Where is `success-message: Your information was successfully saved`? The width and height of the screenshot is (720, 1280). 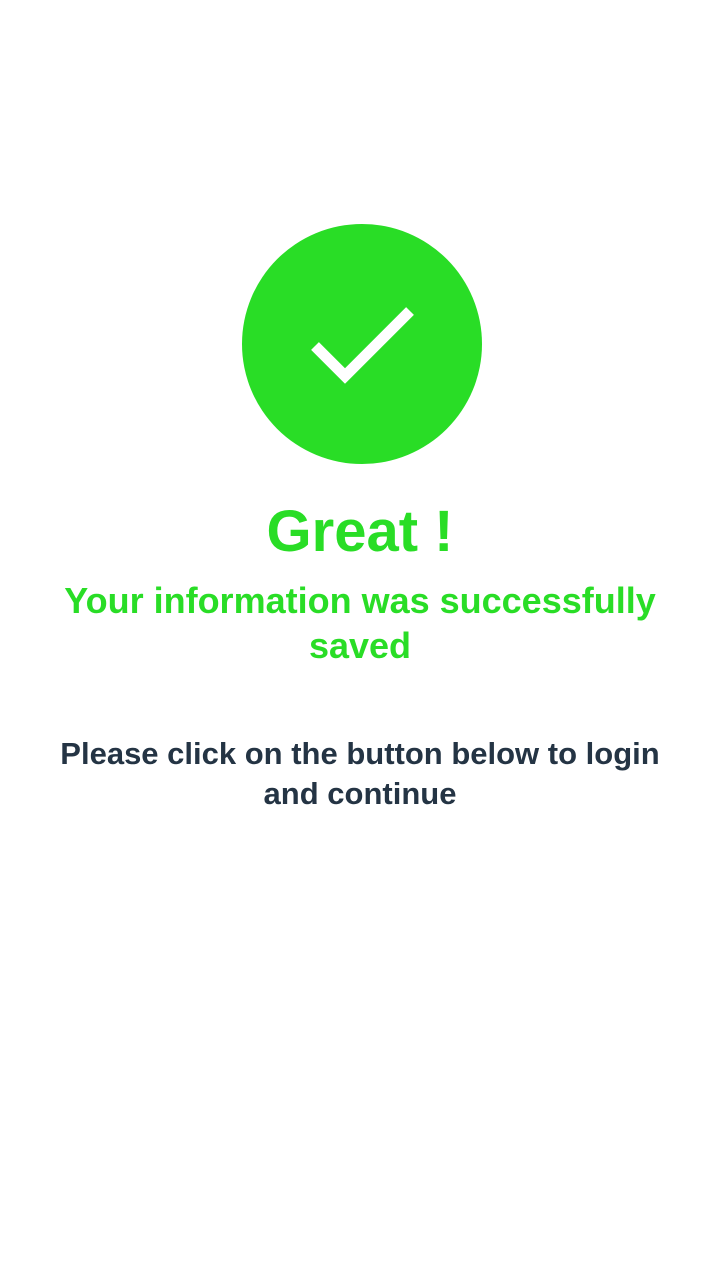 success-message: Your information was successfully saved is located at coordinates (360, 623).